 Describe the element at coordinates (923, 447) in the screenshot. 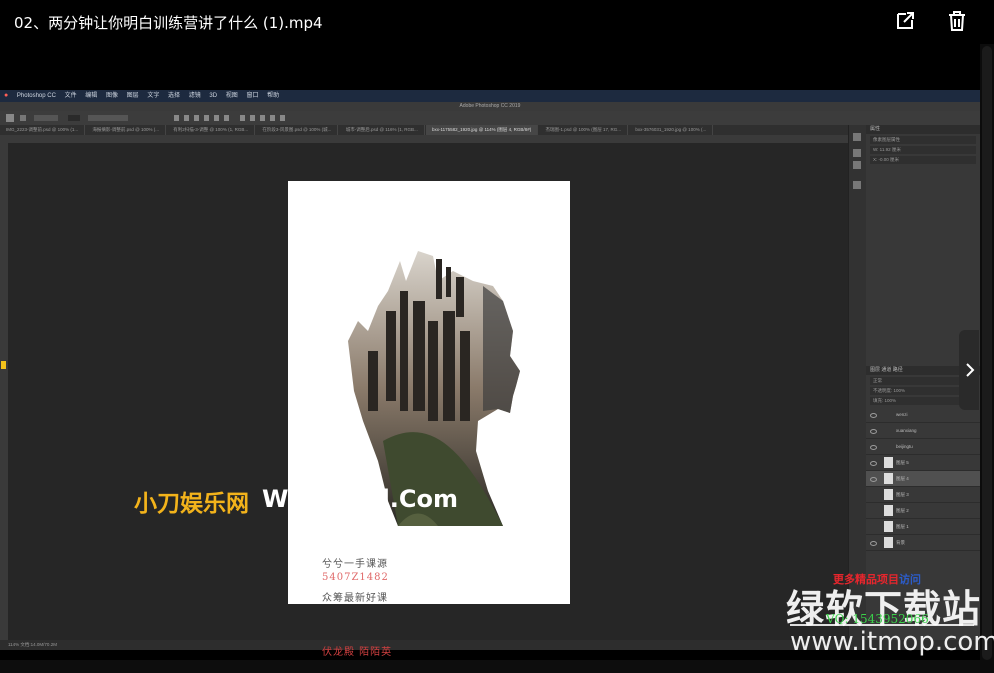

I see `layer-row: beijingtu` at that location.